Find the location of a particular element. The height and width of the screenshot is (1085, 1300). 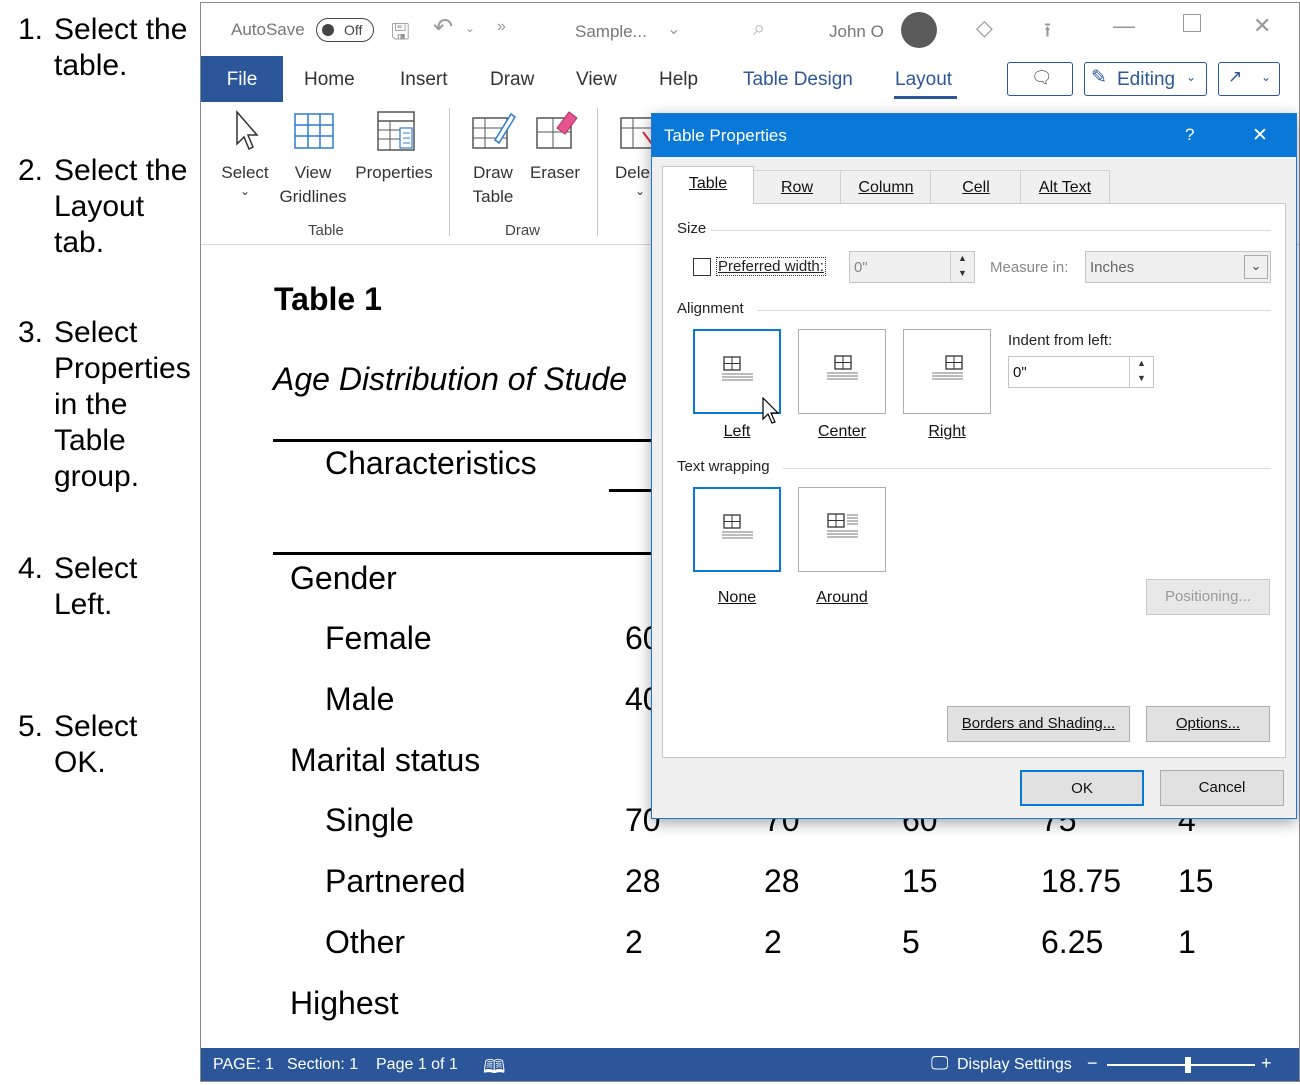

tab-label: Row is located at coordinates (796, 187).